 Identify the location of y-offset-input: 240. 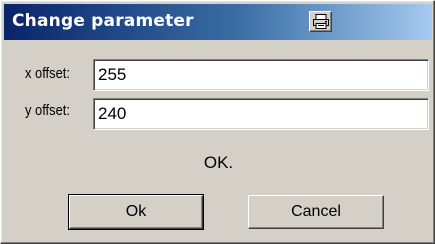
(261, 114).